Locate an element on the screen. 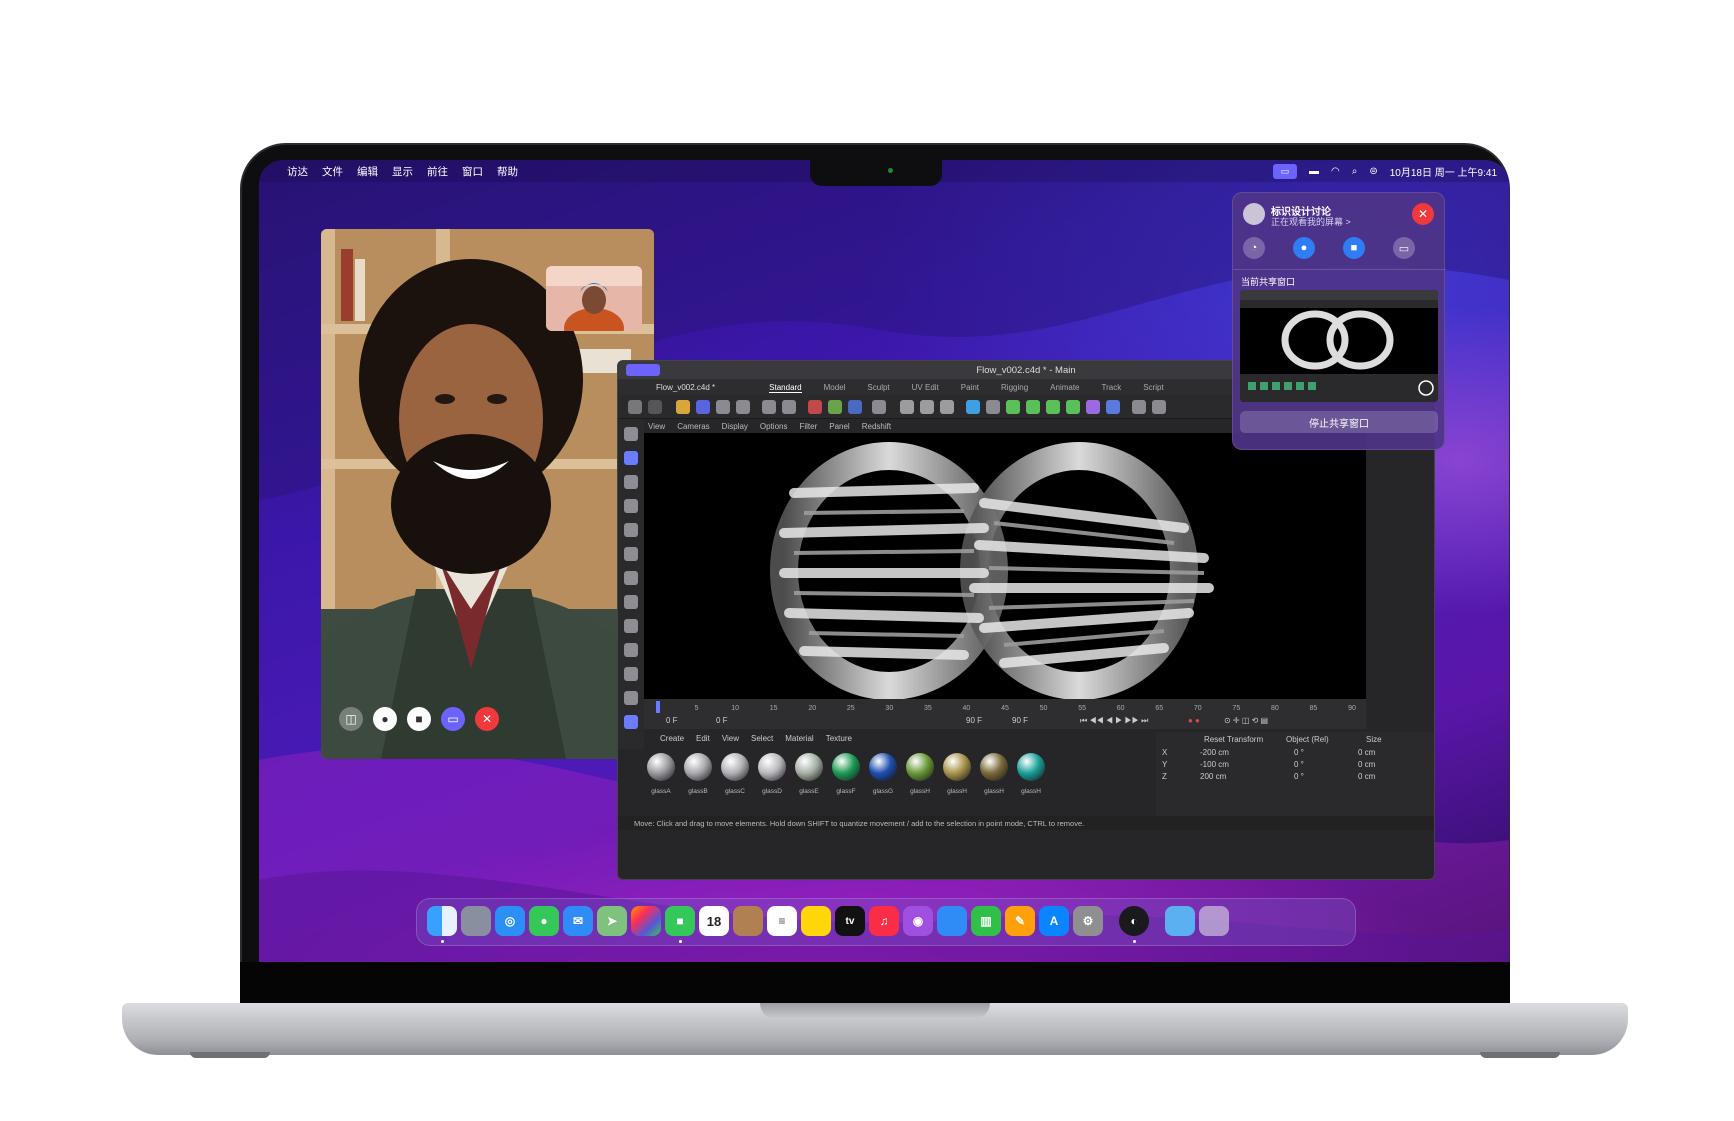  material-menu-select: Select is located at coordinates (762, 738).